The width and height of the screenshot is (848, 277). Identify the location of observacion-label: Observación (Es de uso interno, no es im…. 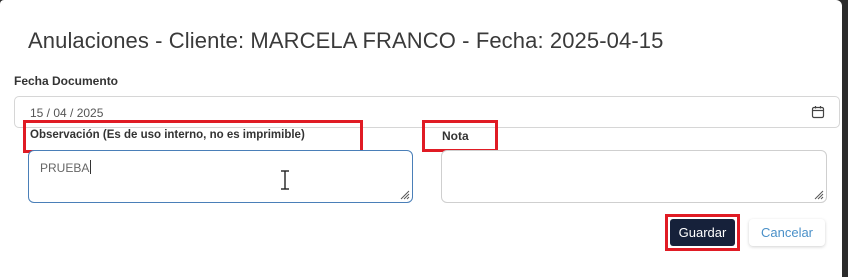
(167, 135).